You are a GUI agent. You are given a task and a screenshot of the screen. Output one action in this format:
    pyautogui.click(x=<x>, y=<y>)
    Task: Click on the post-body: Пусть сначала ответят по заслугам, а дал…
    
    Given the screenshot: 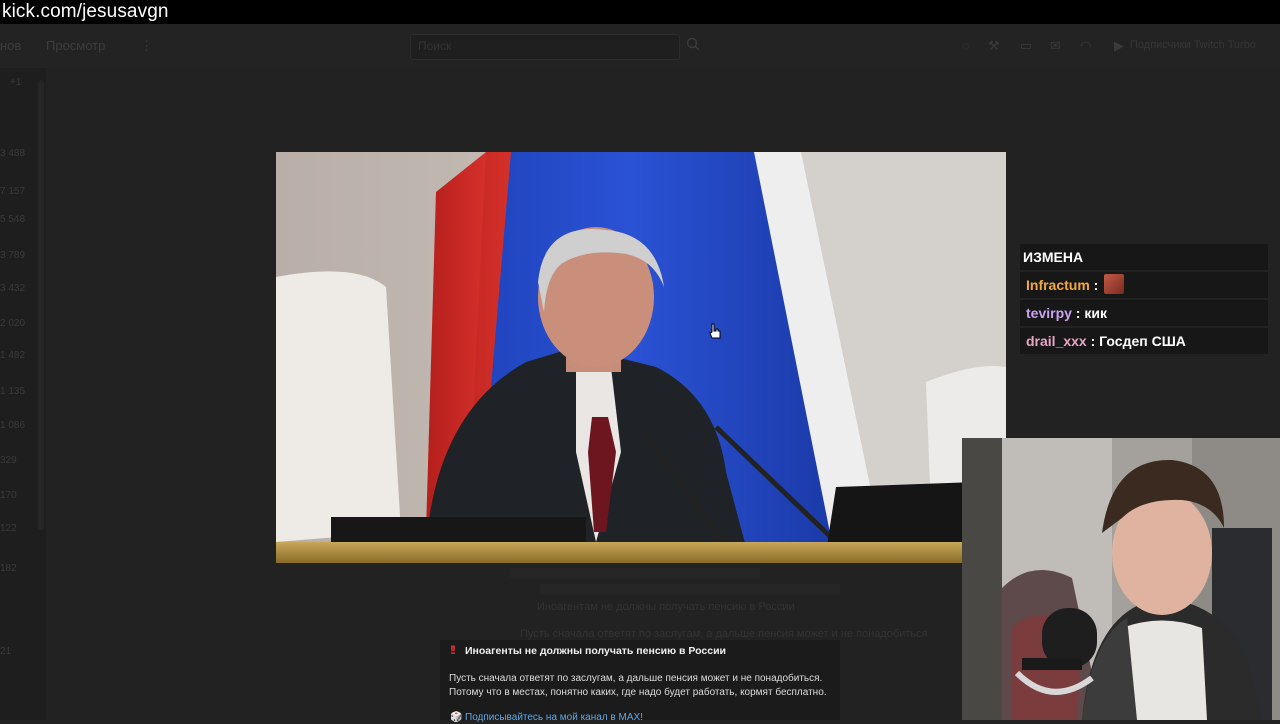 What is the action you would take?
    pyautogui.click(x=643, y=686)
    